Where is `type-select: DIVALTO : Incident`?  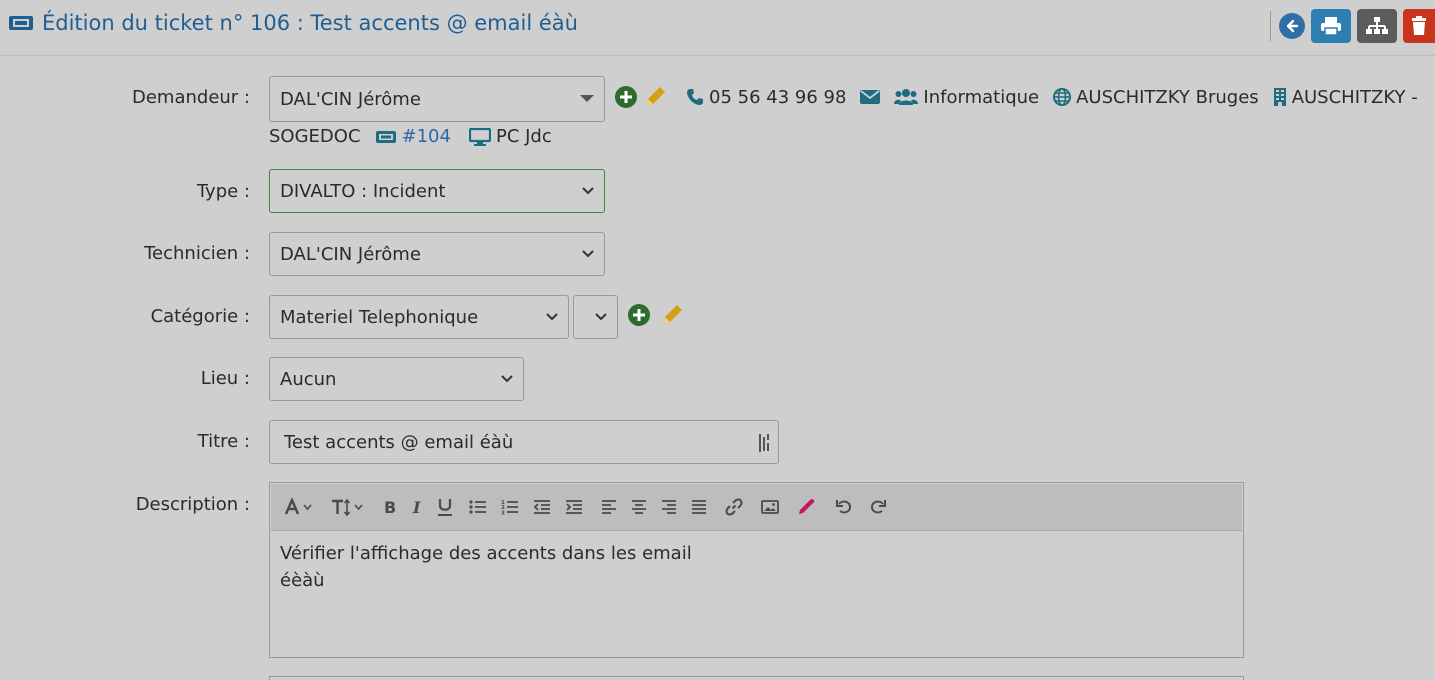 type-select: DIVALTO : Incident is located at coordinates (437, 191).